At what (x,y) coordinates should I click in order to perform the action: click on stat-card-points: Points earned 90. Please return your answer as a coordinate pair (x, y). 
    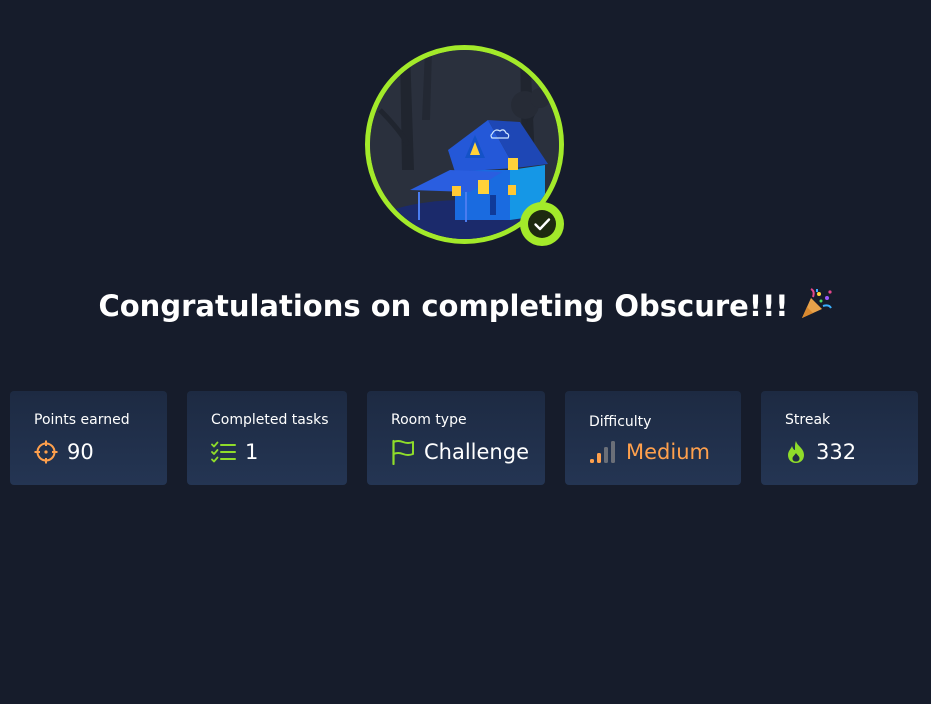
    Looking at the image, I should click on (88, 438).